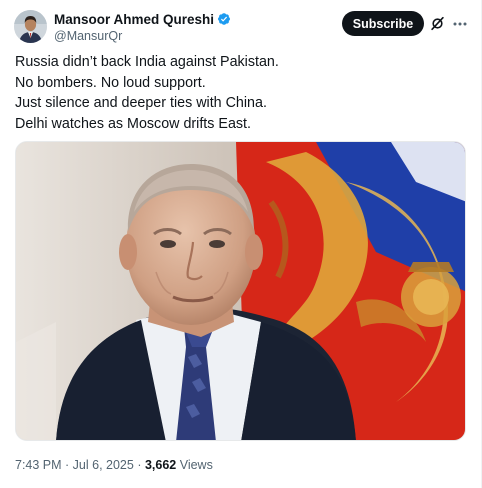 This screenshot has height=488, width=482. Describe the element at coordinates (383, 23) in the screenshot. I see `subscribe-button: Subscribe` at that location.